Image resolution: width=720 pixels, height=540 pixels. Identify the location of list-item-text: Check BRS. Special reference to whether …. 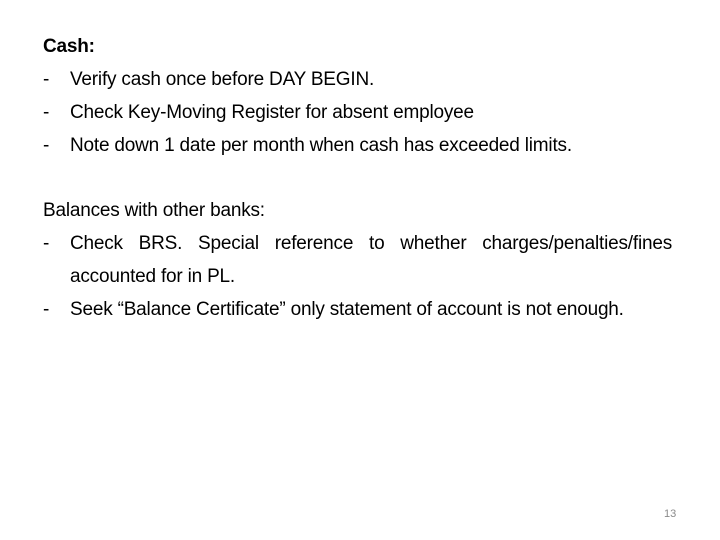
(371, 260).